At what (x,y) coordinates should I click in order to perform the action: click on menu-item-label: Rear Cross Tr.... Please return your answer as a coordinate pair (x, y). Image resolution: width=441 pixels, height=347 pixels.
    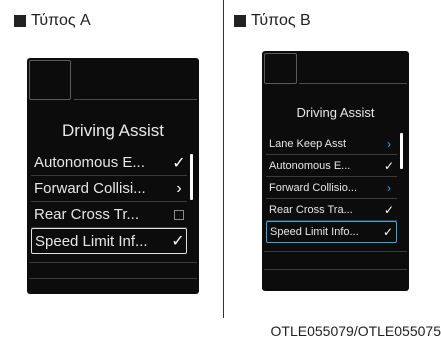
    Looking at the image, I should click on (87, 214).